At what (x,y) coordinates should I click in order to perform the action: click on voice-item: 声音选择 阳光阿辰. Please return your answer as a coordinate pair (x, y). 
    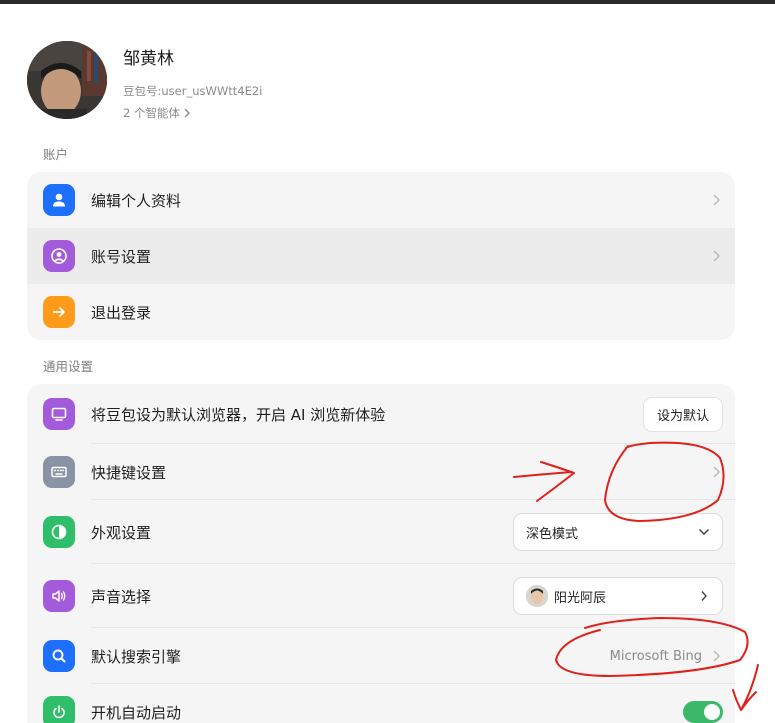
    Looking at the image, I should click on (381, 596).